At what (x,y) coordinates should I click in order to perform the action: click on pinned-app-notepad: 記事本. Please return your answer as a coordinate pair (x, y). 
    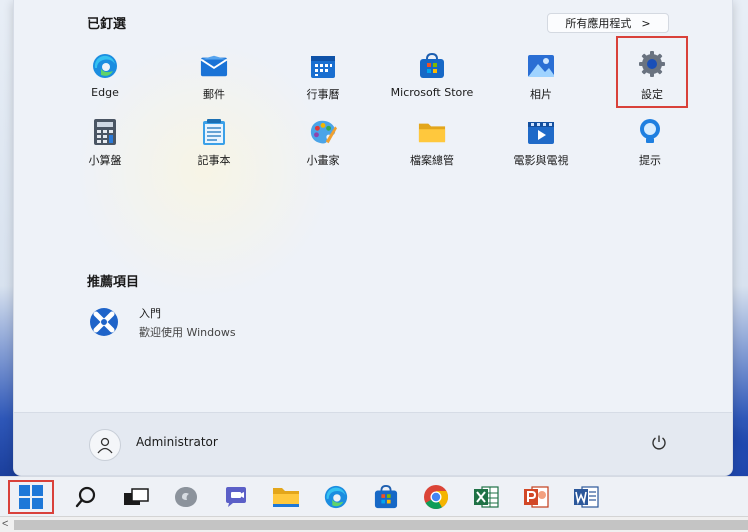
    Looking at the image, I should click on (214, 143).